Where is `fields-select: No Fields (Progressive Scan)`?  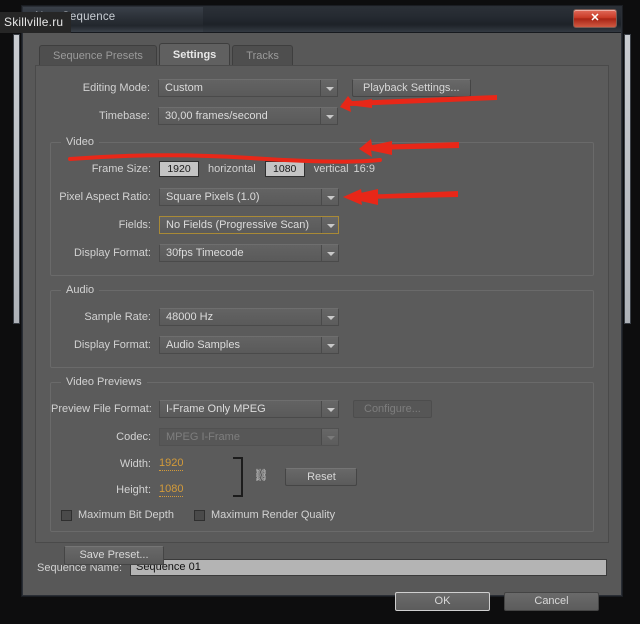 fields-select: No Fields (Progressive Scan) is located at coordinates (249, 225).